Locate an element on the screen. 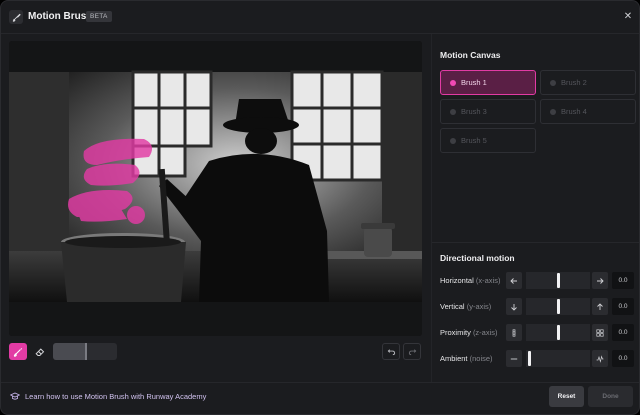  brush-label: Brush 3 is located at coordinates (474, 111).